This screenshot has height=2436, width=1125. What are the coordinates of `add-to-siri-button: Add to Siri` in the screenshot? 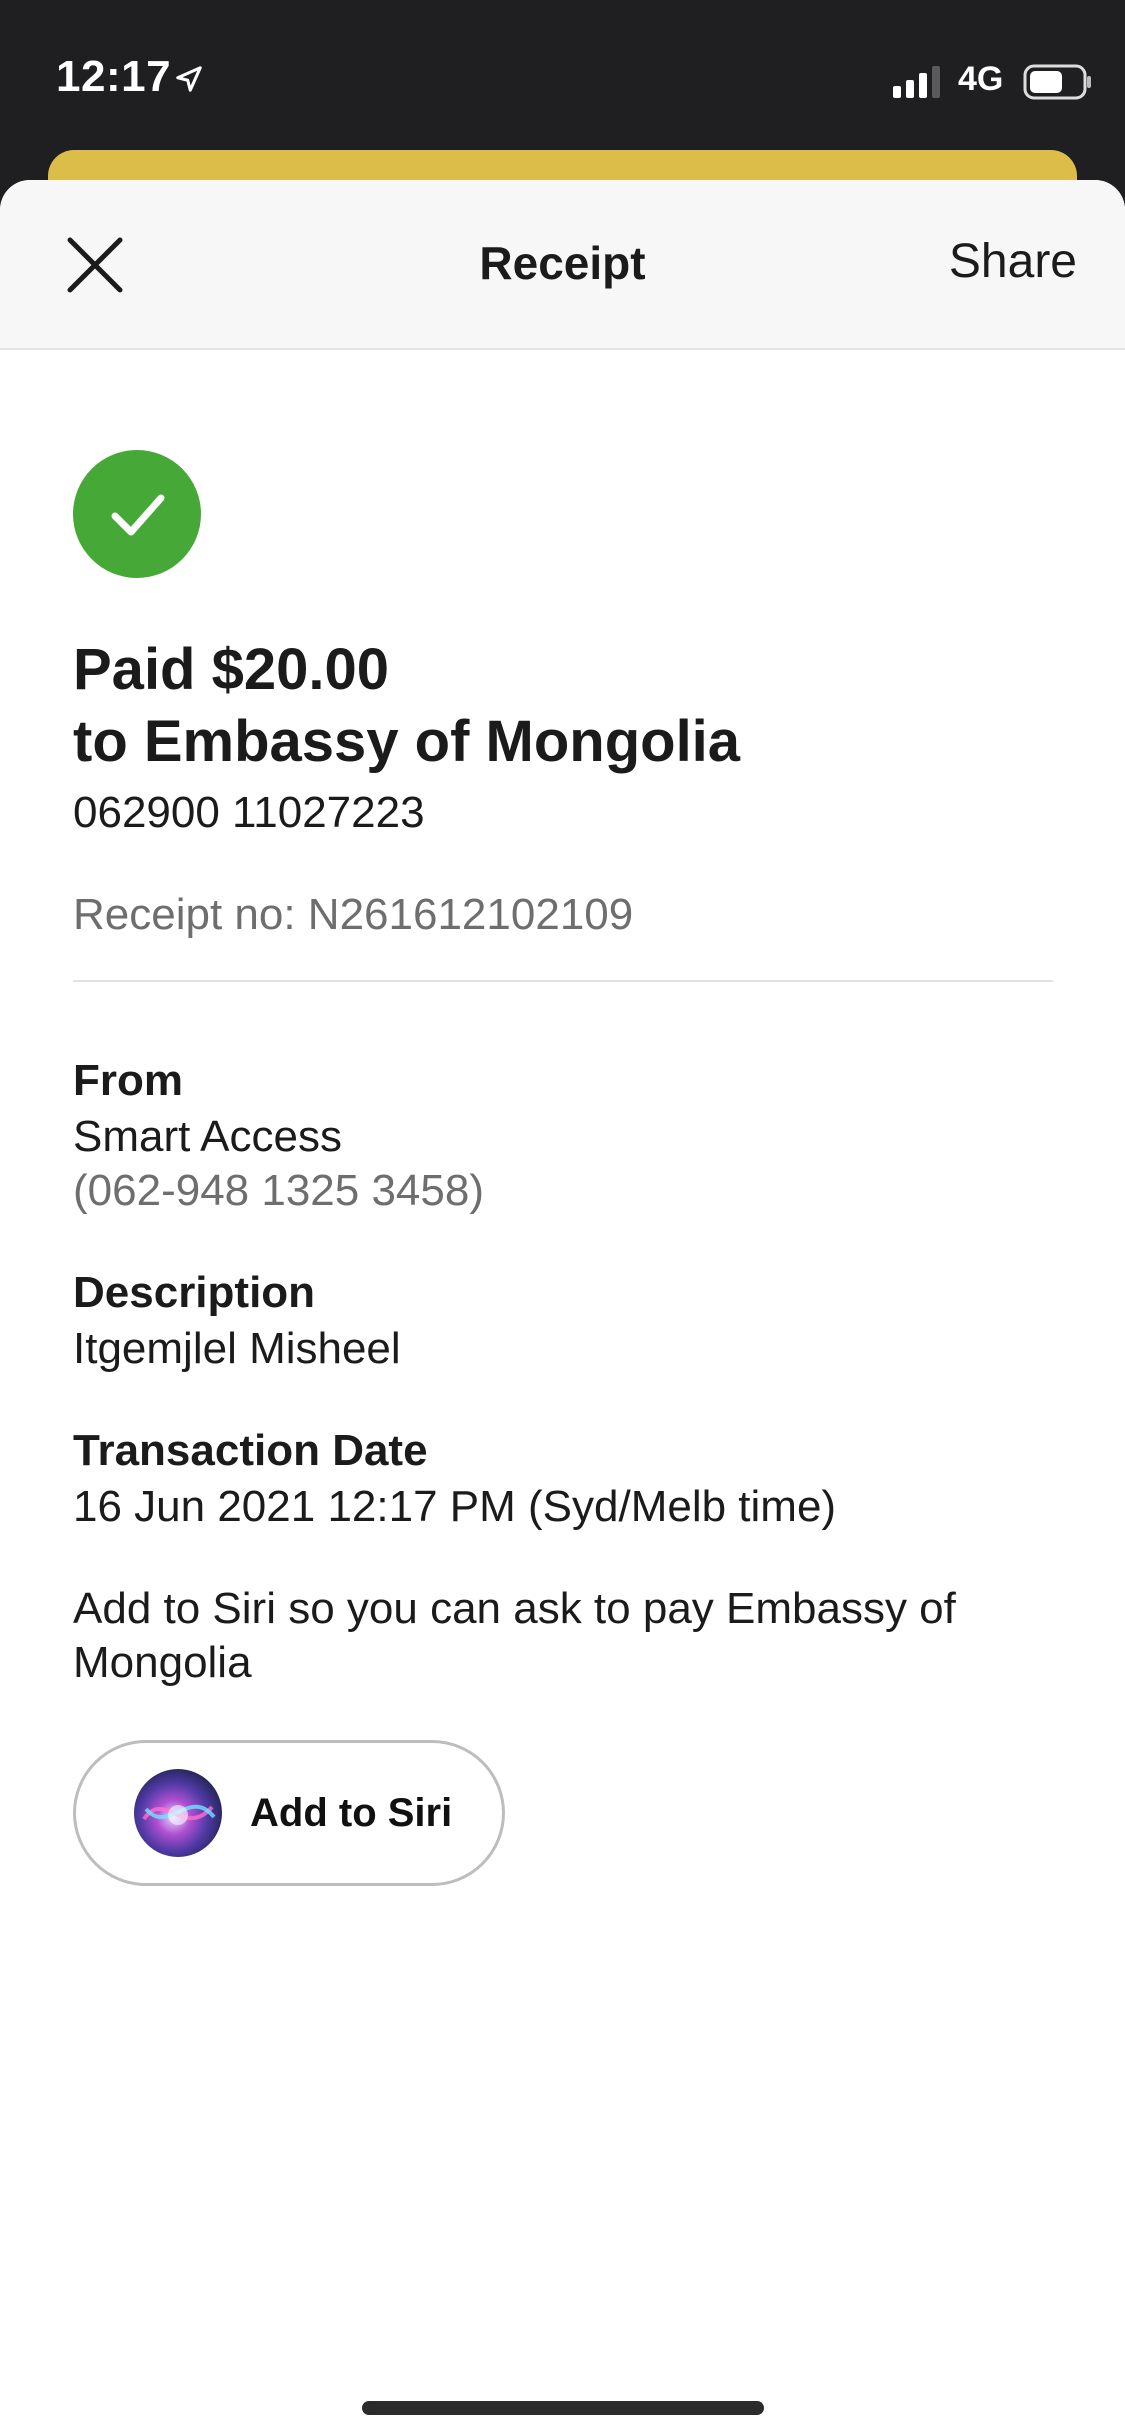 It's located at (289, 1813).